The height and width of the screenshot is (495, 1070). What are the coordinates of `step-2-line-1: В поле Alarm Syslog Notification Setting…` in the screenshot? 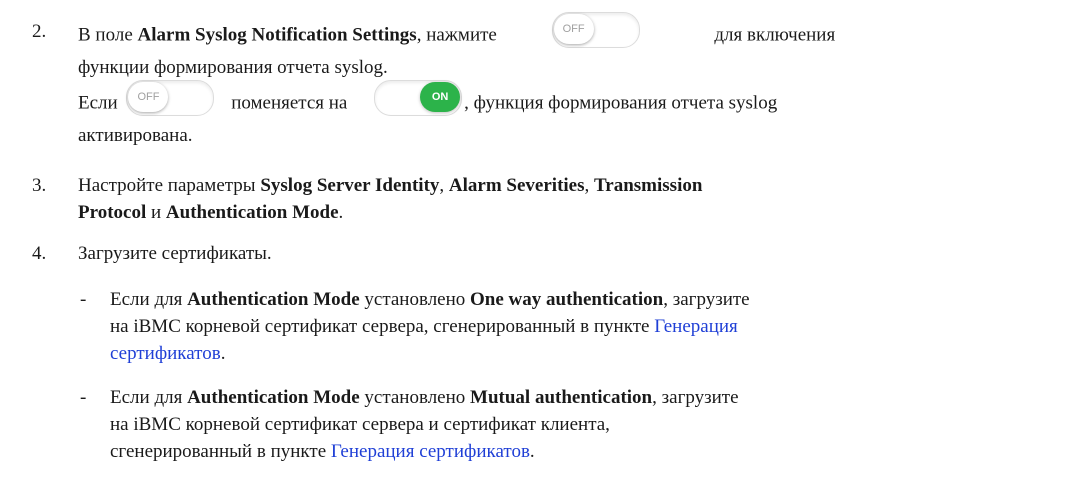 It's located at (558, 33).